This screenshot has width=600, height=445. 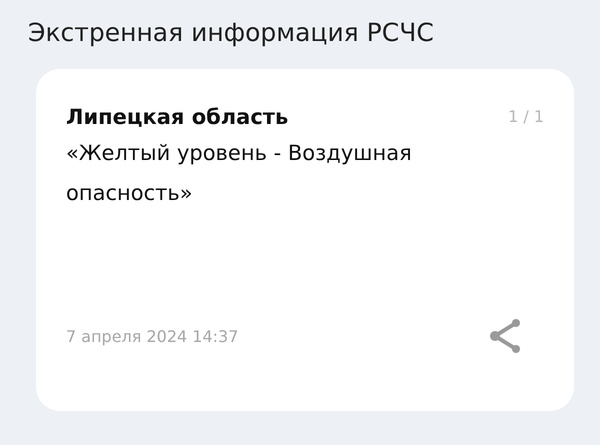 I want to click on alert-date: 7 апреля 2024 14:37, so click(x=152, y=336).